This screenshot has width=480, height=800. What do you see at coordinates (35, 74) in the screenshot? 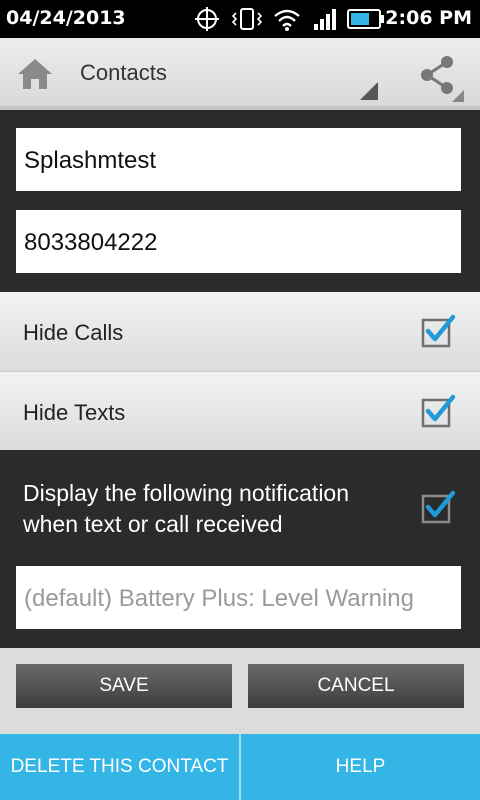
I see `home-icon` at bounding box center [35, 74].